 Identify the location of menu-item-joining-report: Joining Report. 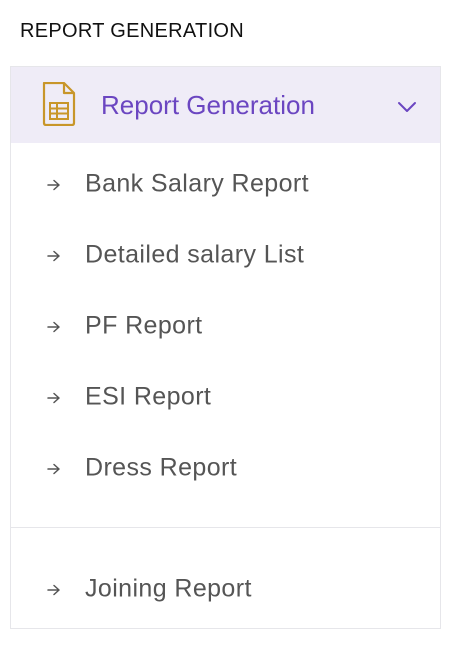
(225, 589).